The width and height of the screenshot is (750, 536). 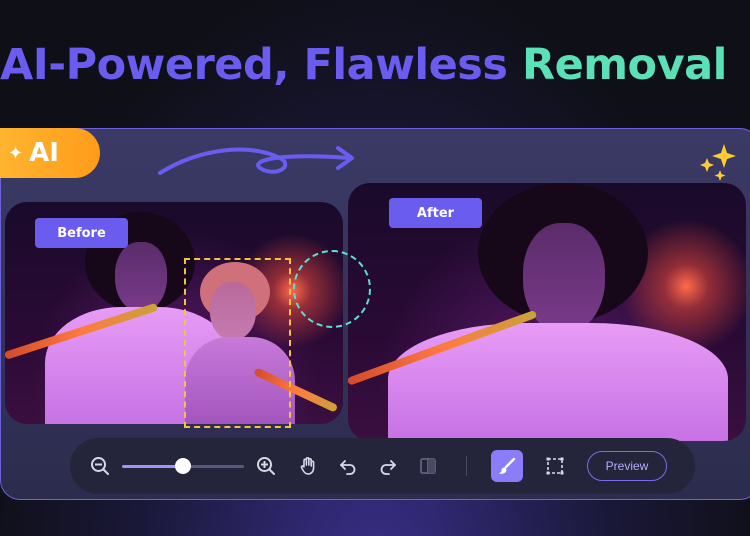 What do you see at coordinates (261, 65) in the screenshot?
I see `headline-part-1: AI-Powered, Flawless` at bounding box center [261, 65].